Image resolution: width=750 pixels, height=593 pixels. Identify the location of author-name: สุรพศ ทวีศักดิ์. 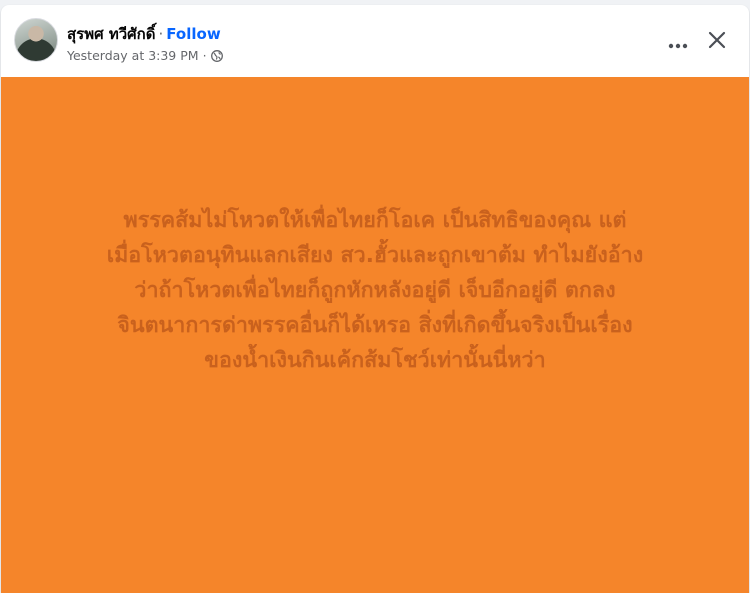
(111, 34).